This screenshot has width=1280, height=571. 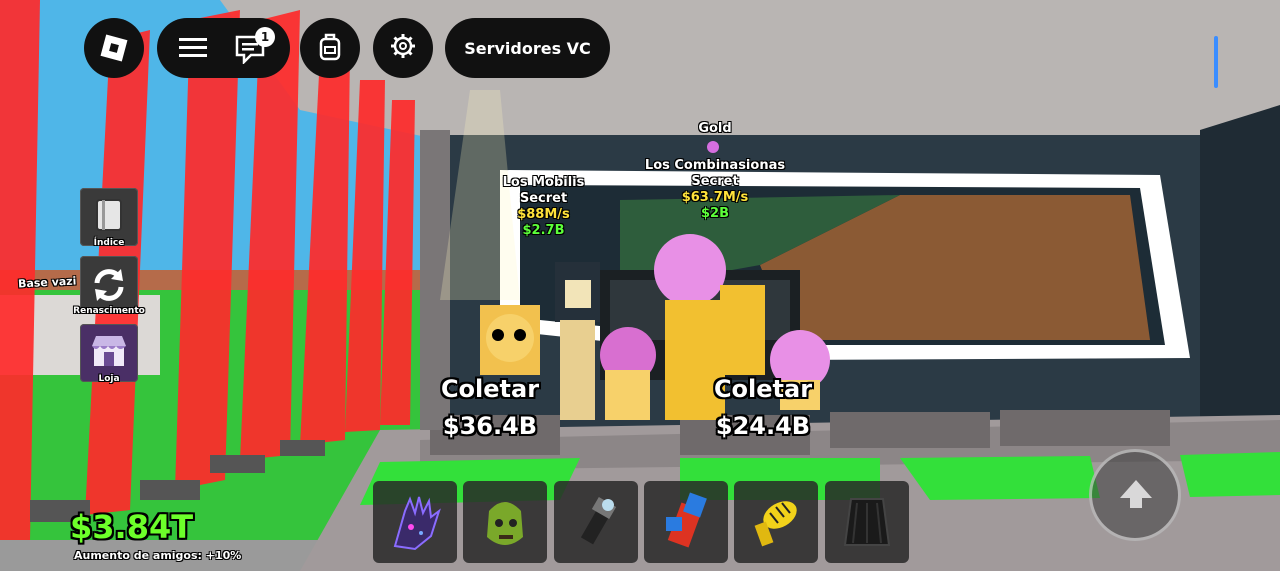 What do you see at coordinates (715, 197) in the screenshot?
I see `brainrot-2-rate: $63.7M/s` at bounding box center [715, 197].